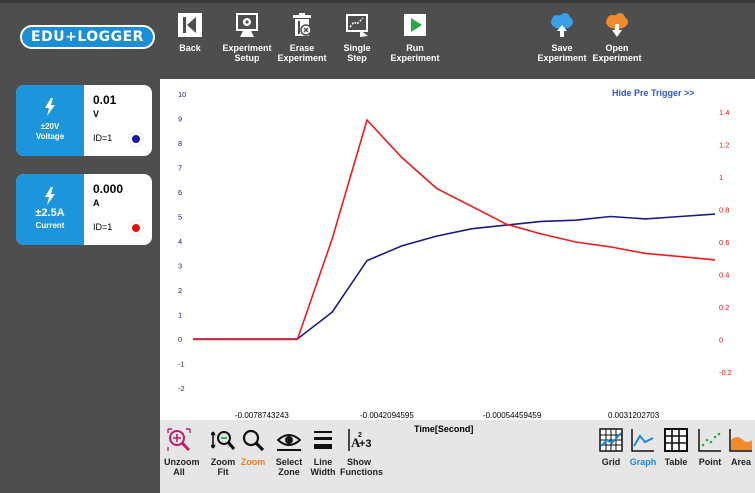  I want to click on y-right-tick: 0.6, so click(724, 242).